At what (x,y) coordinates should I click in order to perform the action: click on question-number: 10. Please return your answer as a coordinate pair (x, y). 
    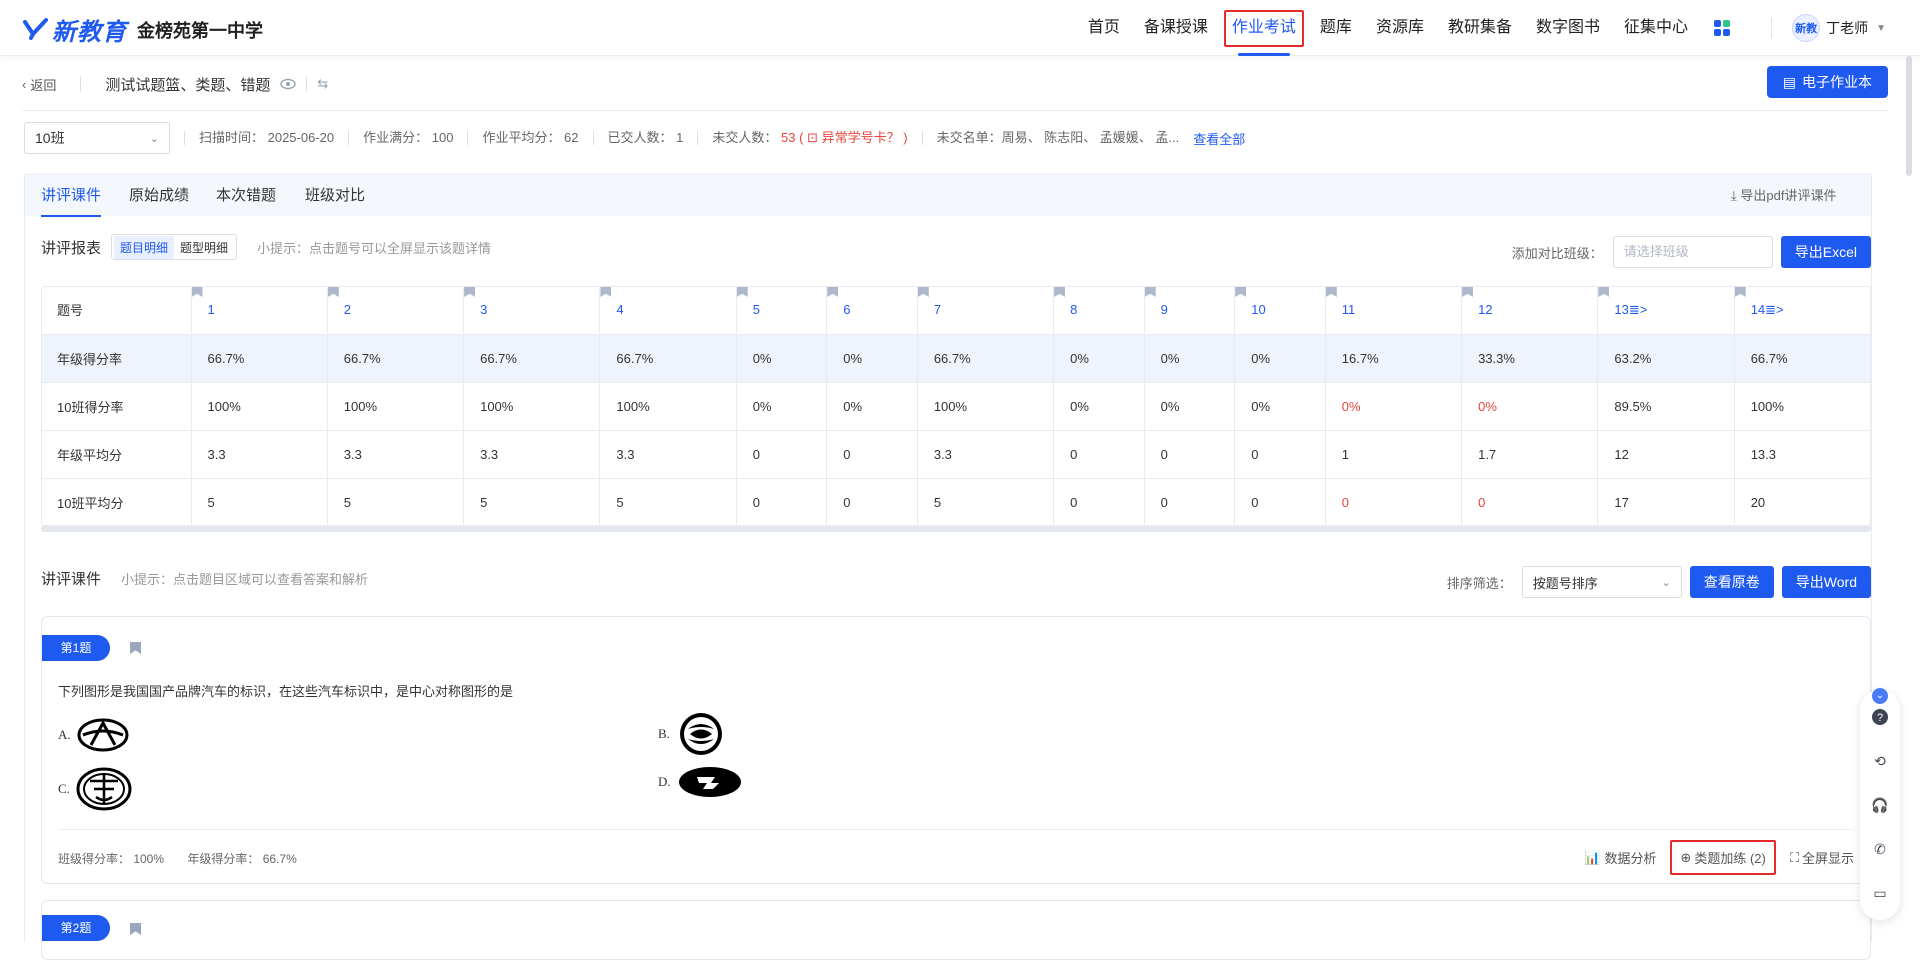
    Looking at the image, I should click on (1280, 310).